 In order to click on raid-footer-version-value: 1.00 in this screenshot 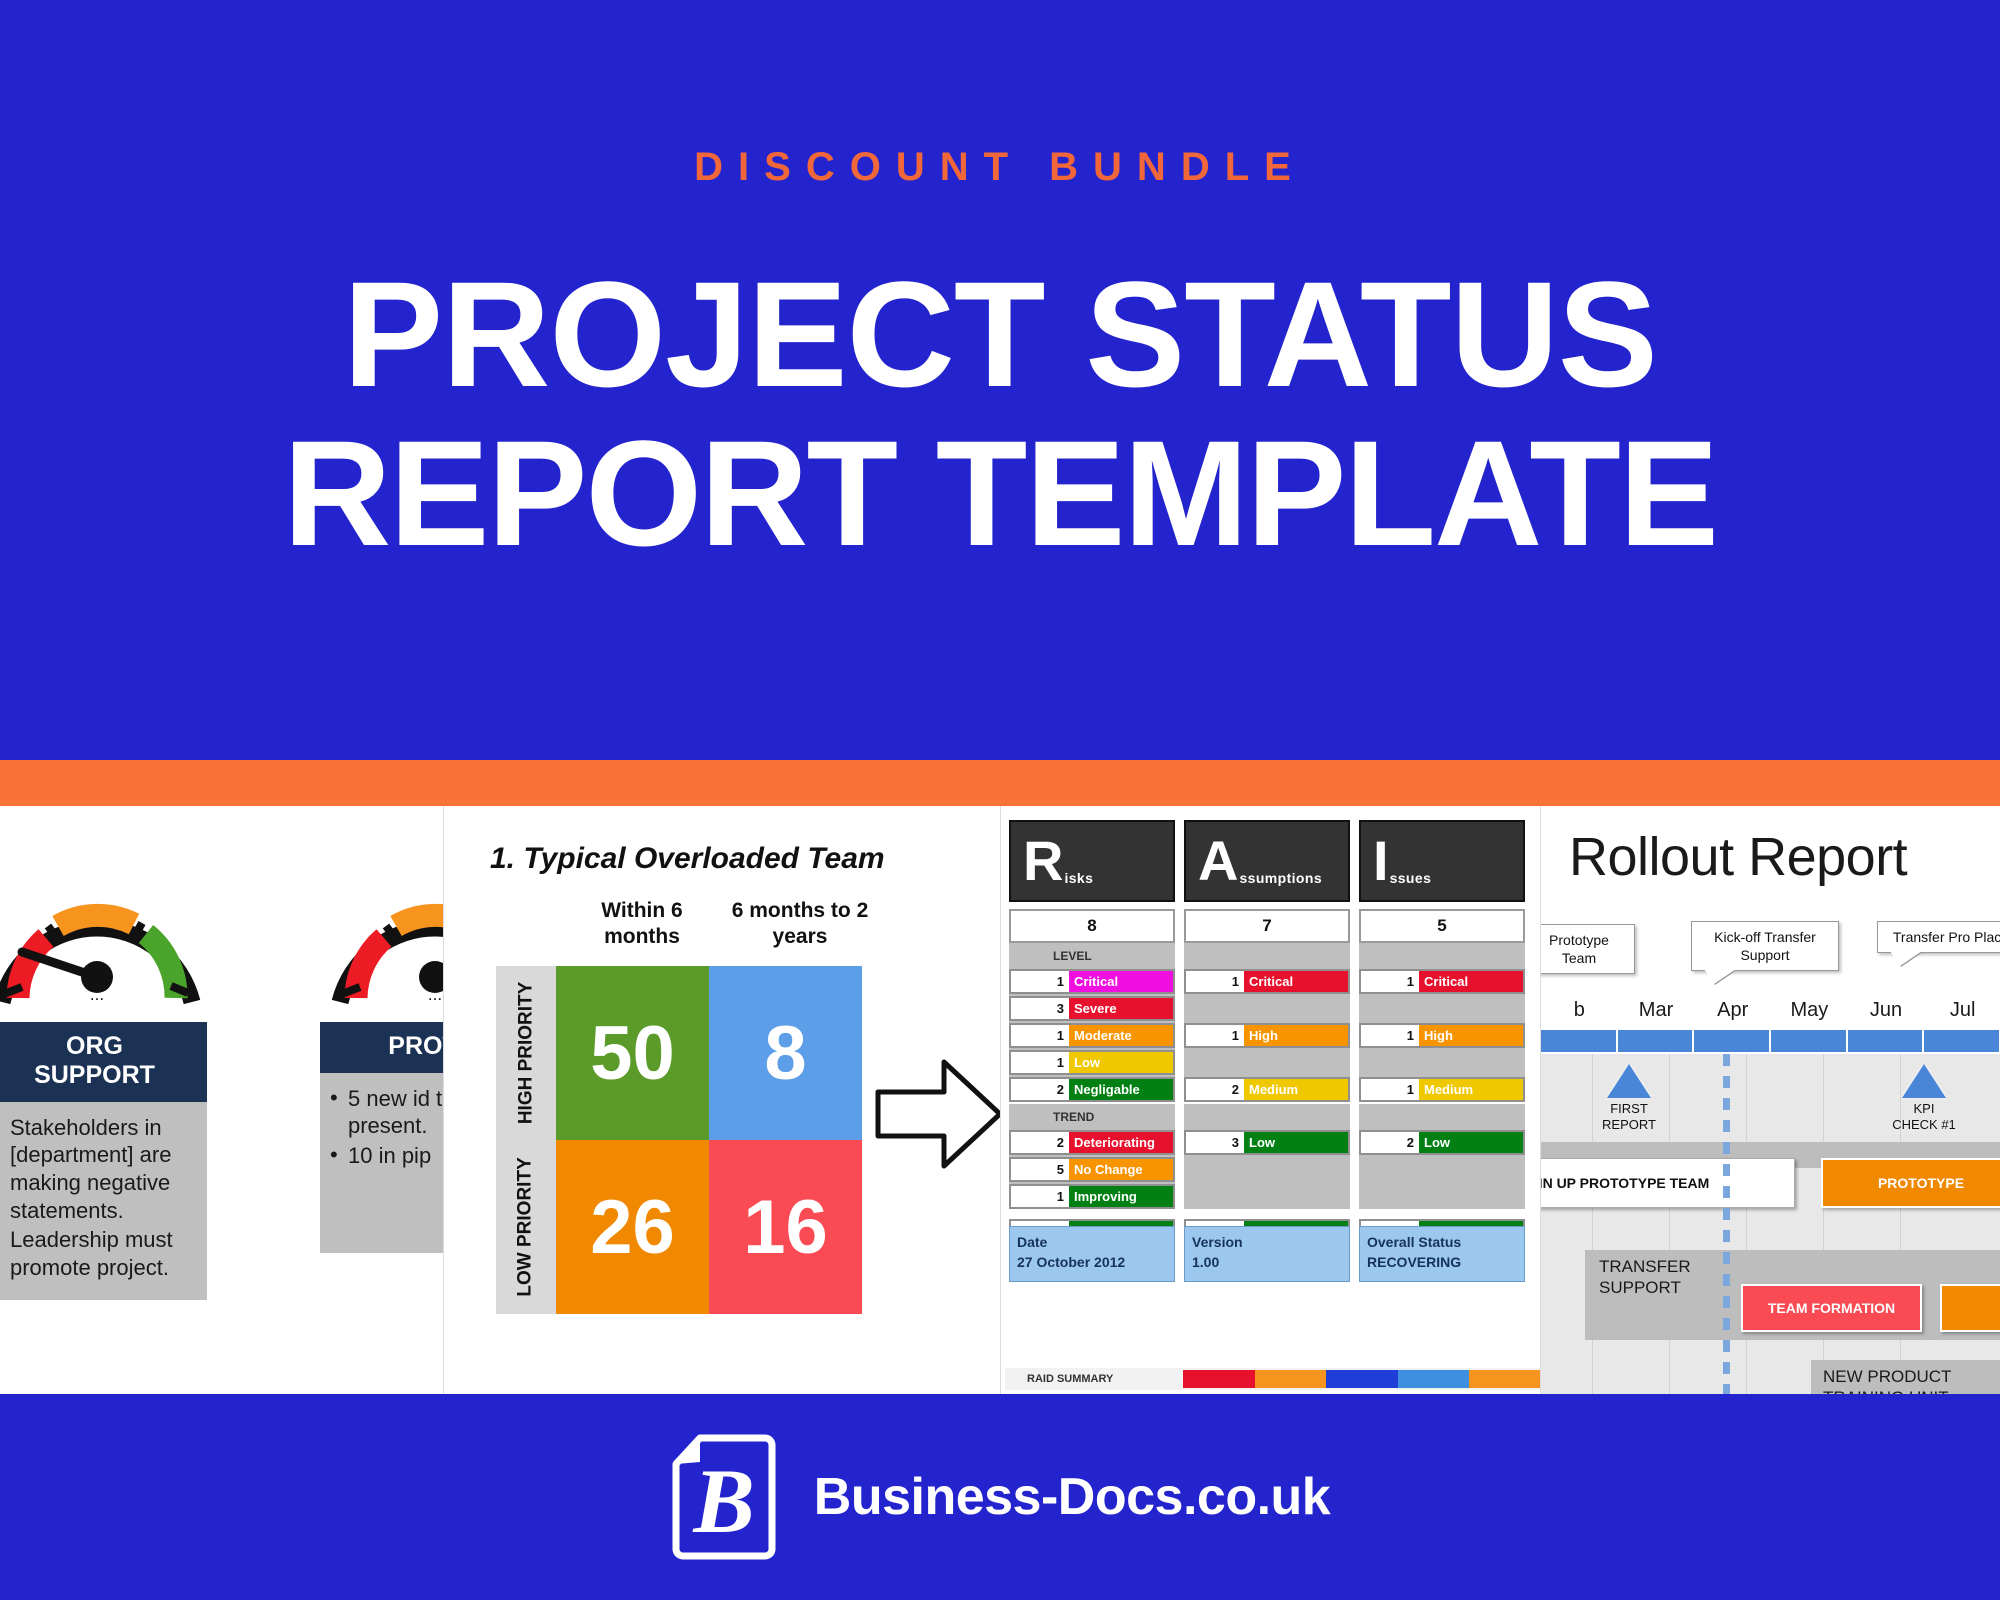, I will do `click(1206, 1262)`.